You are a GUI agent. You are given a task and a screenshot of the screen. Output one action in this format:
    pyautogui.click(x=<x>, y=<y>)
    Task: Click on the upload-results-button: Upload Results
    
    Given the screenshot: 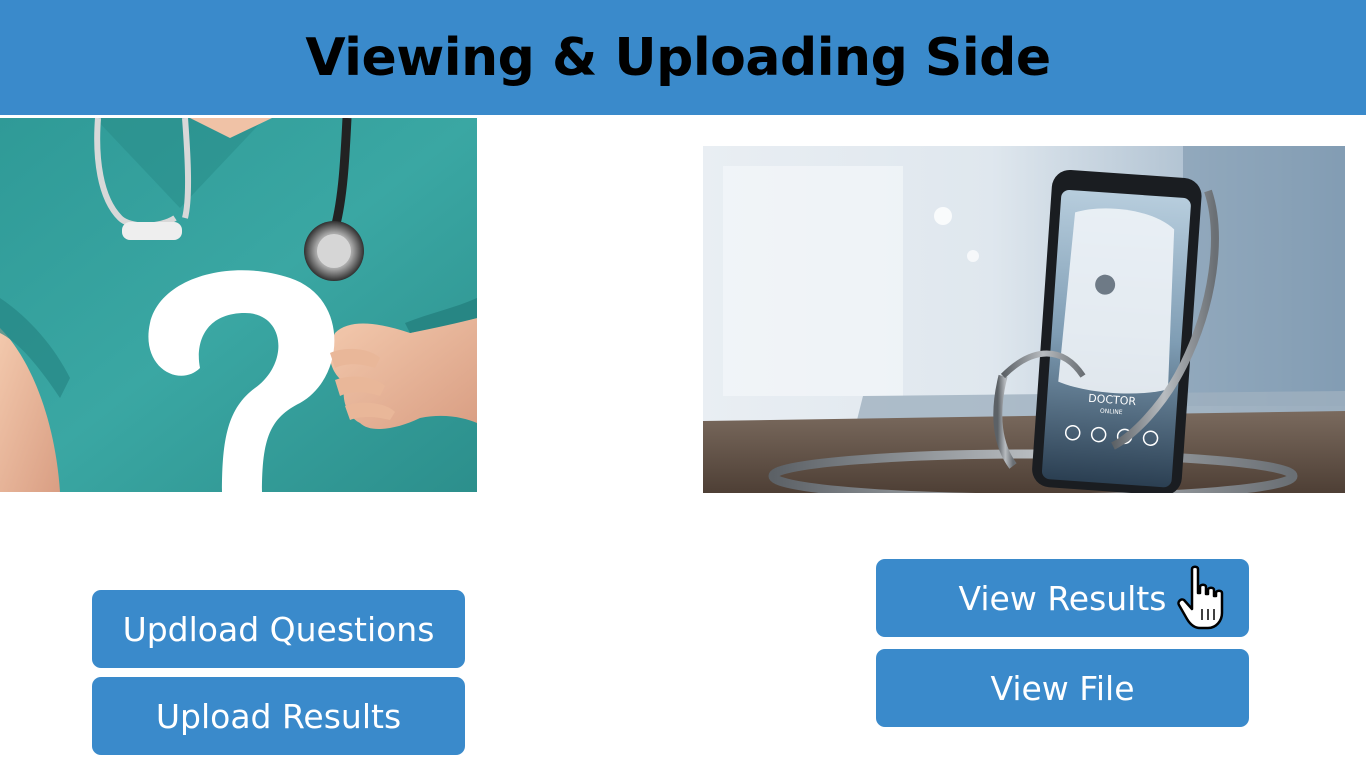 What is the action you would take?
    pyautogui.click(x=278, y=716)
    